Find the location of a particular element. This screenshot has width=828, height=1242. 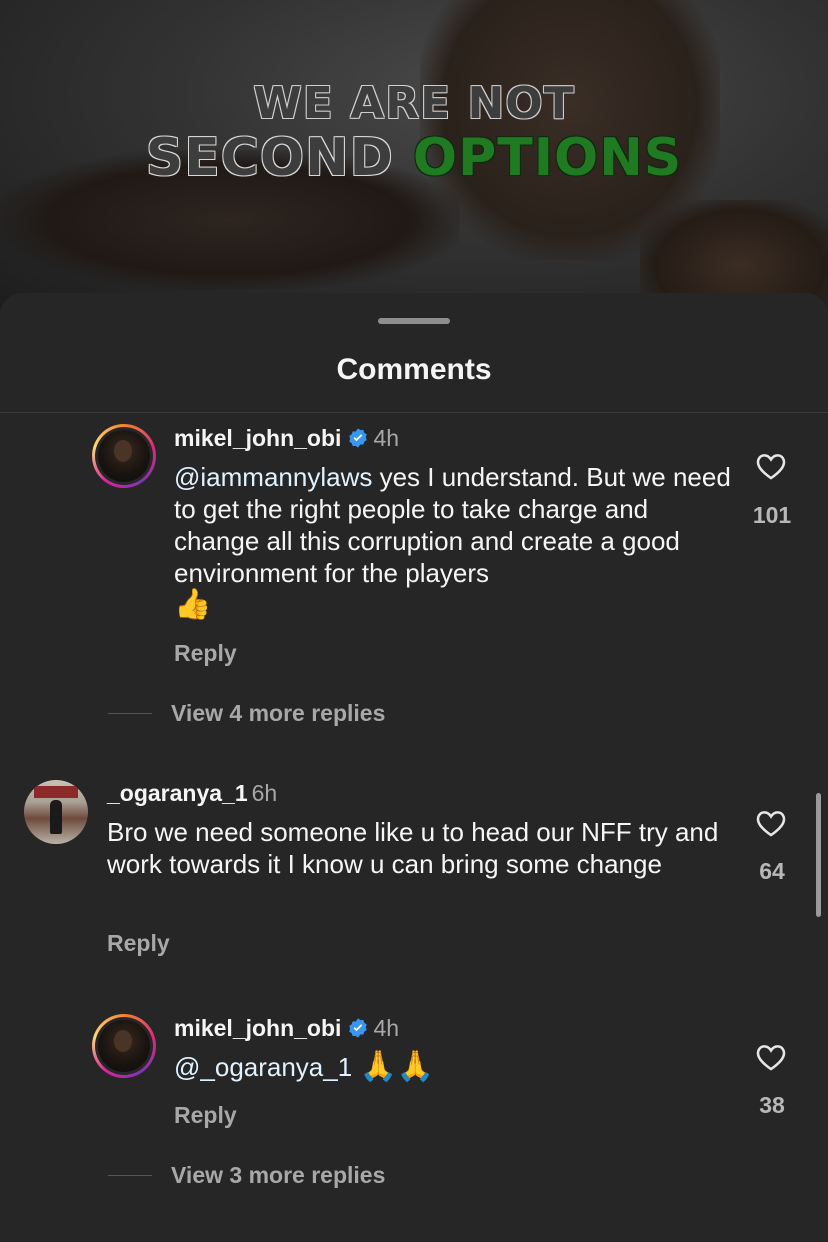

like-count: 101 is located at coordinates (772, 515).